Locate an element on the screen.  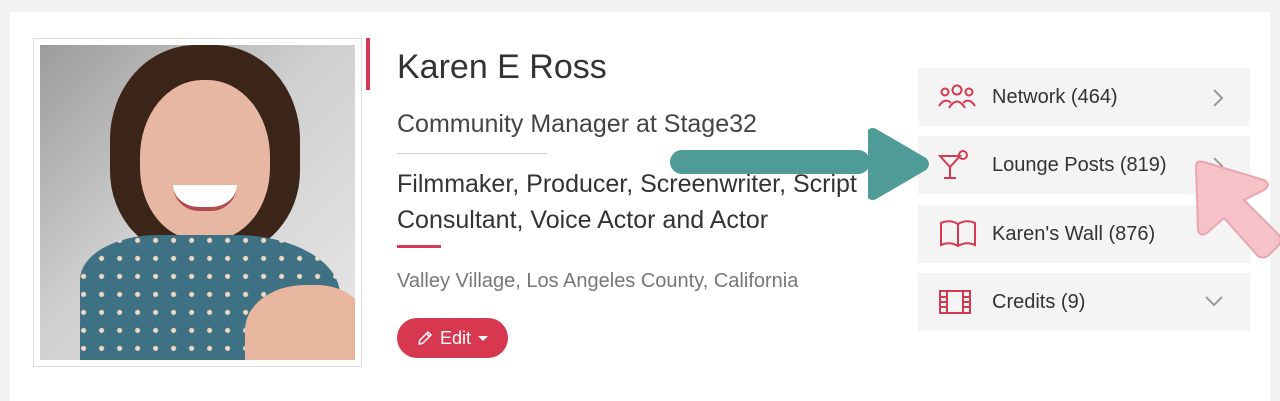
network-icon is located at coordinates (957, 96).